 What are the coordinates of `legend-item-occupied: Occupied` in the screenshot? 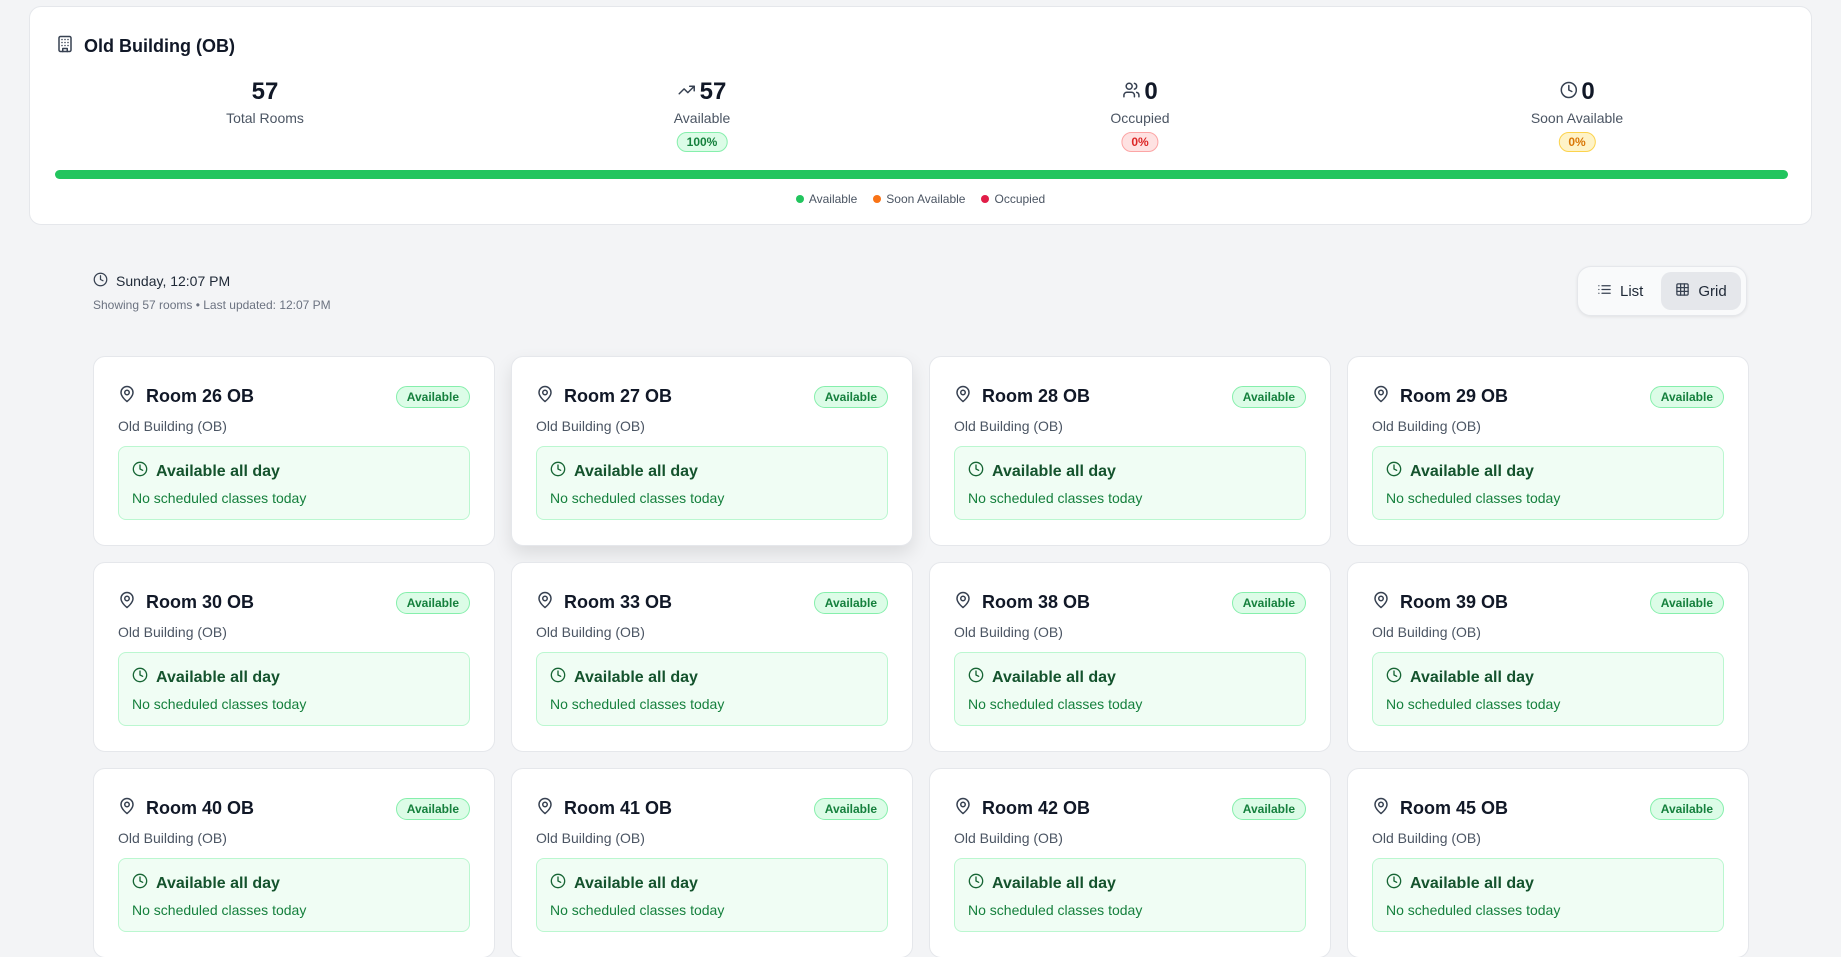 It's located at (1013, 199).